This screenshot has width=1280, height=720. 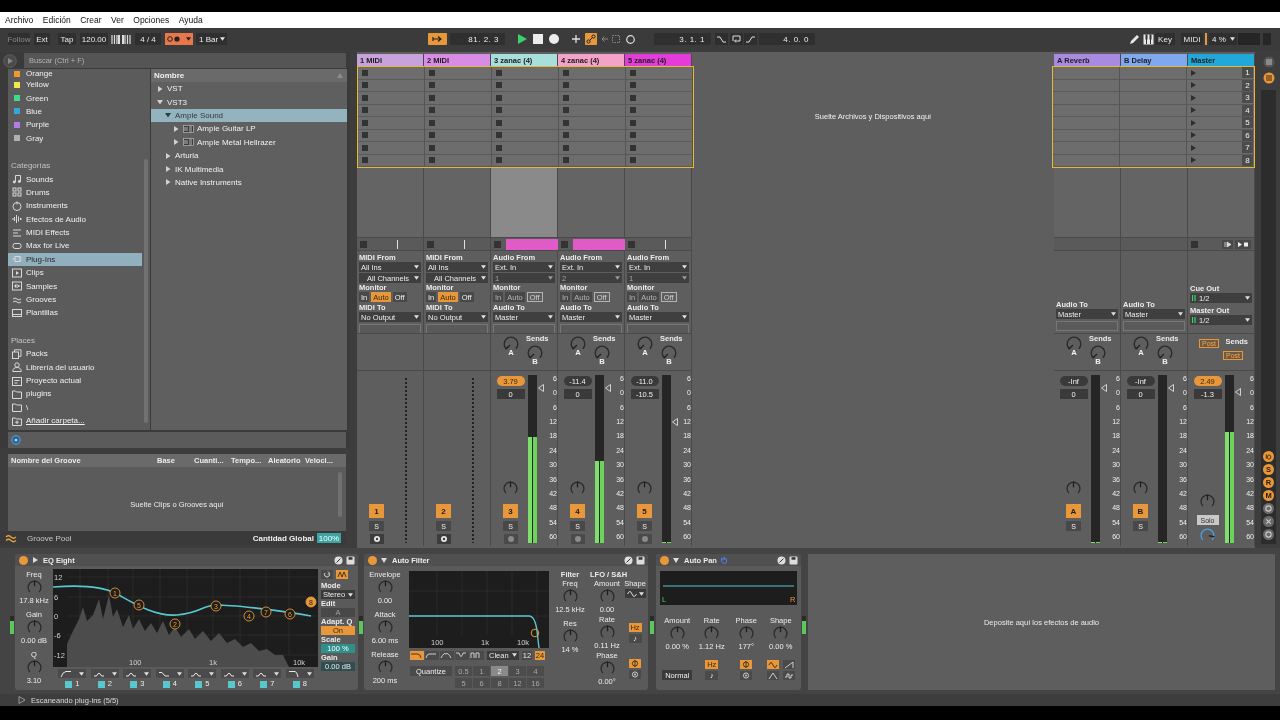 What do you see at coordinates (168, 115) in the screenshot?
I see `expanded-triangle-icon` at bounding box center [168, 115].